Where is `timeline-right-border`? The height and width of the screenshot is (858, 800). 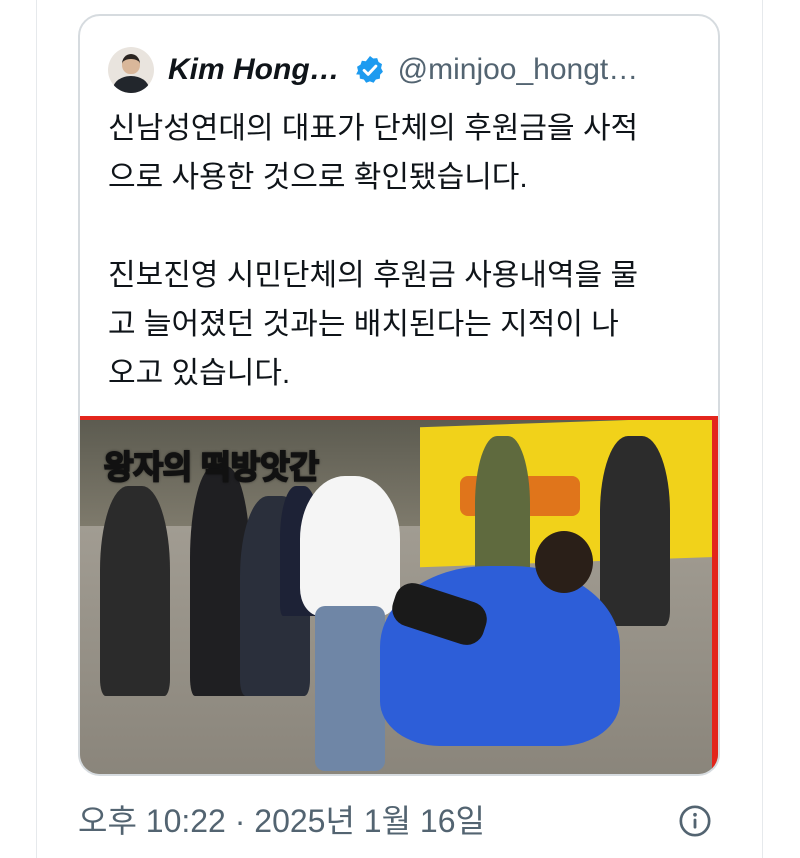
timeline-right-border is located at coordinates (762, 429).